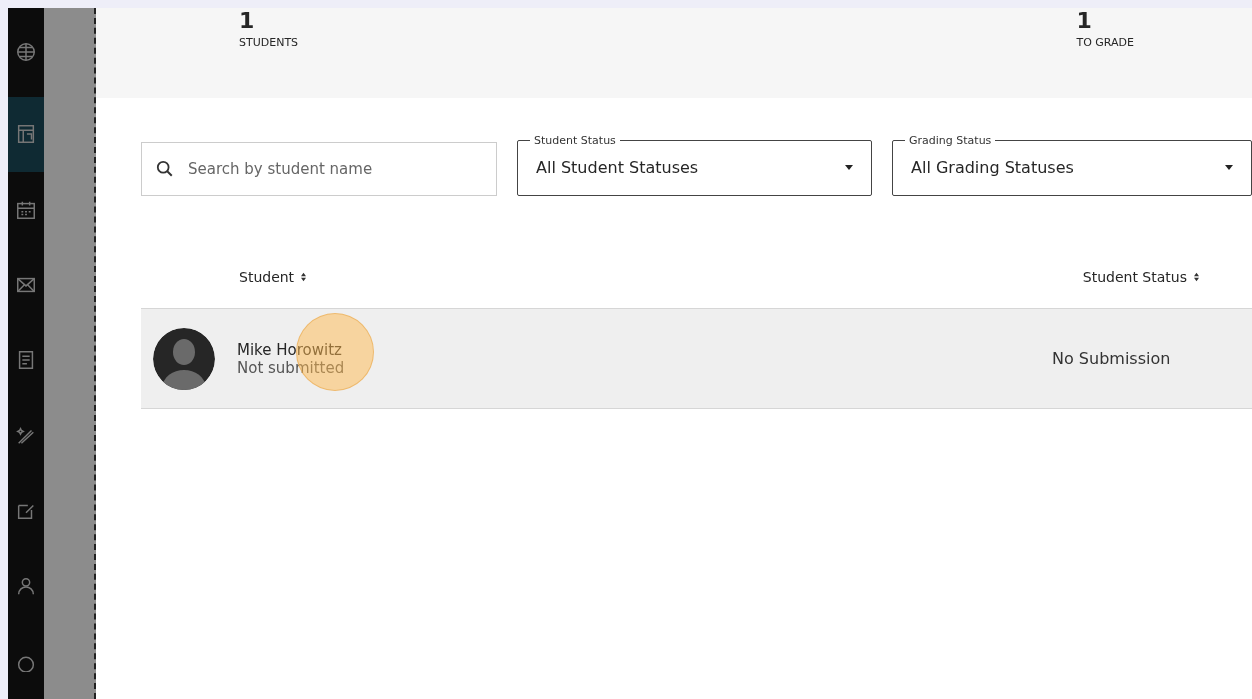  Describe the element at coordinates (1141, 277) in the screenshot. I see `column-header: Student Status` at that location.